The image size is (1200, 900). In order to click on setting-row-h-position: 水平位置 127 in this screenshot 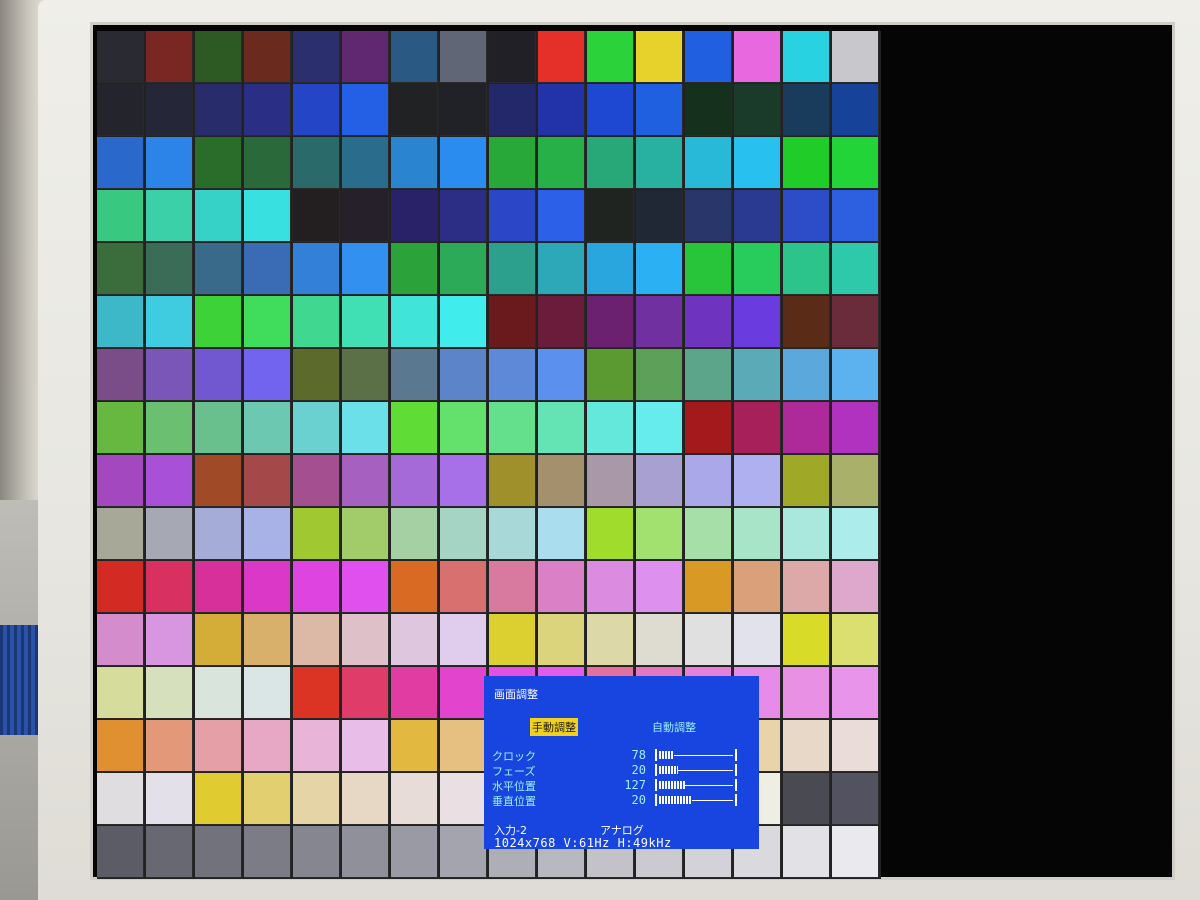, I will do `click(623, 785)`.